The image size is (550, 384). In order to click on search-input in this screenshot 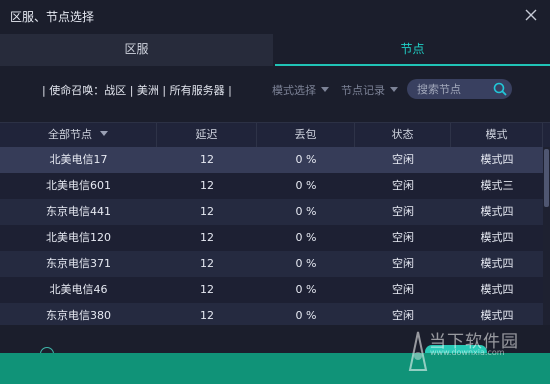, I will do `click(454, 89)`.